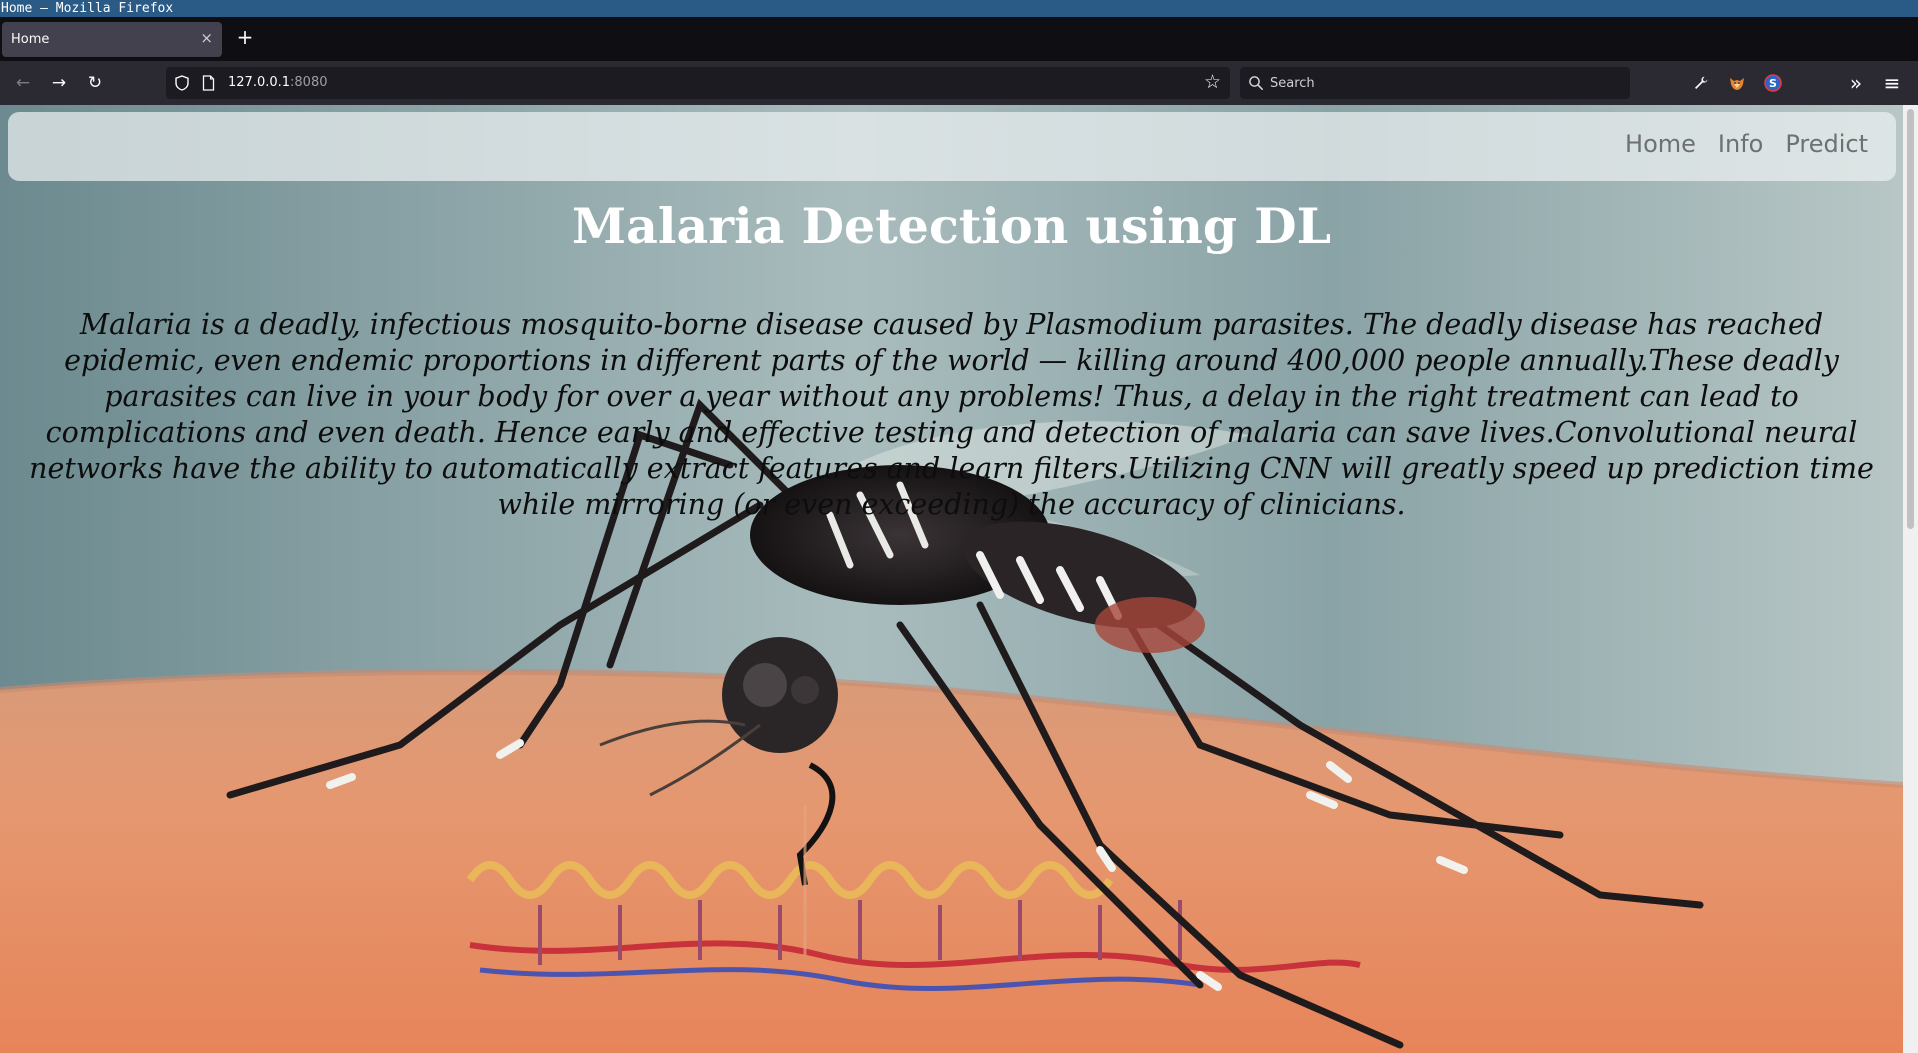  I want to click on forward-button: →, so click(59, 83).